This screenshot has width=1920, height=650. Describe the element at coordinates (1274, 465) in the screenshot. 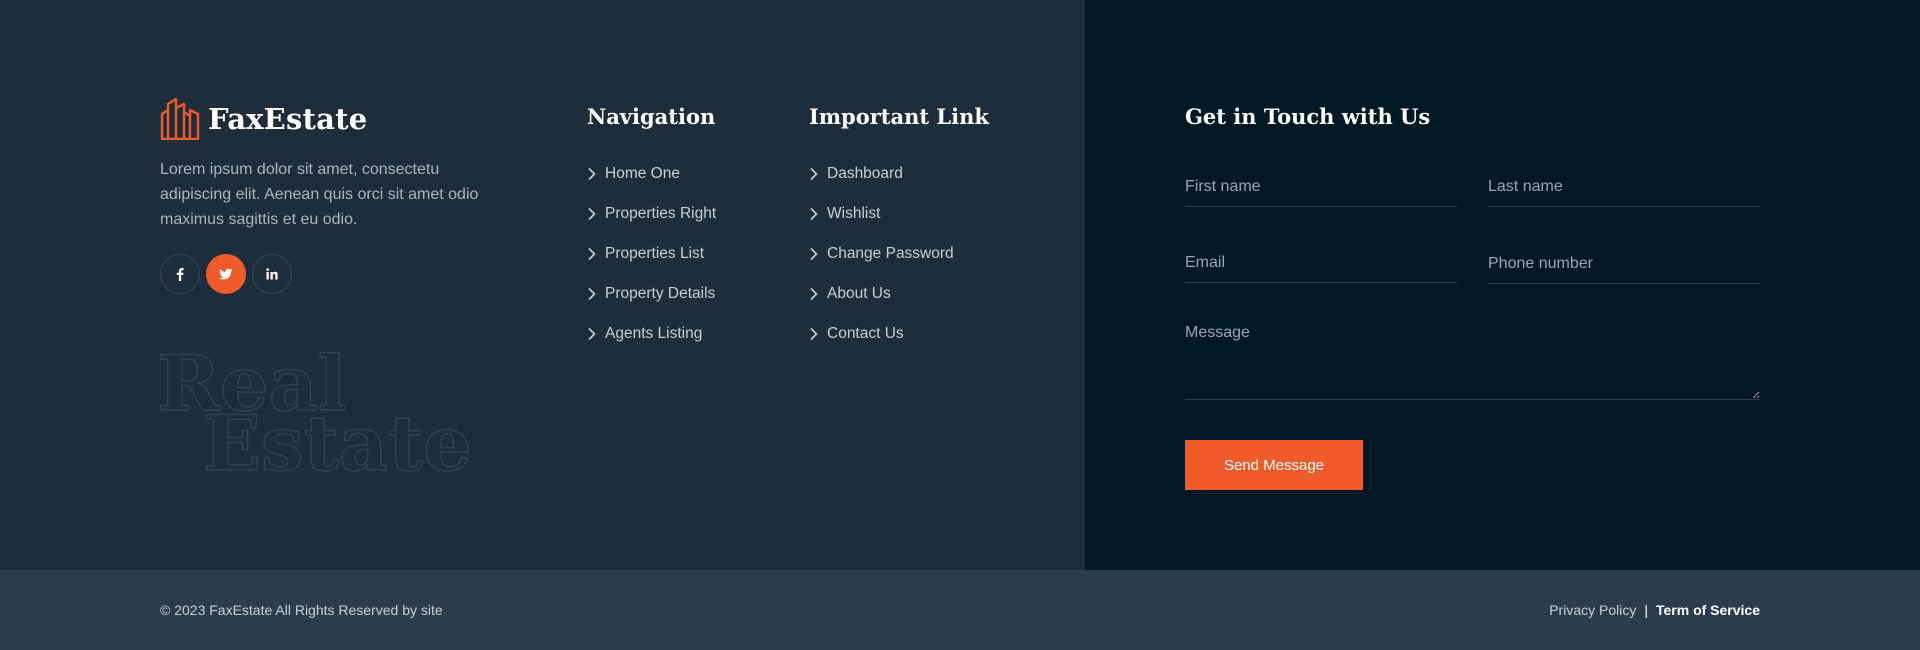

I see `send-message-button: Send Message` at that location.